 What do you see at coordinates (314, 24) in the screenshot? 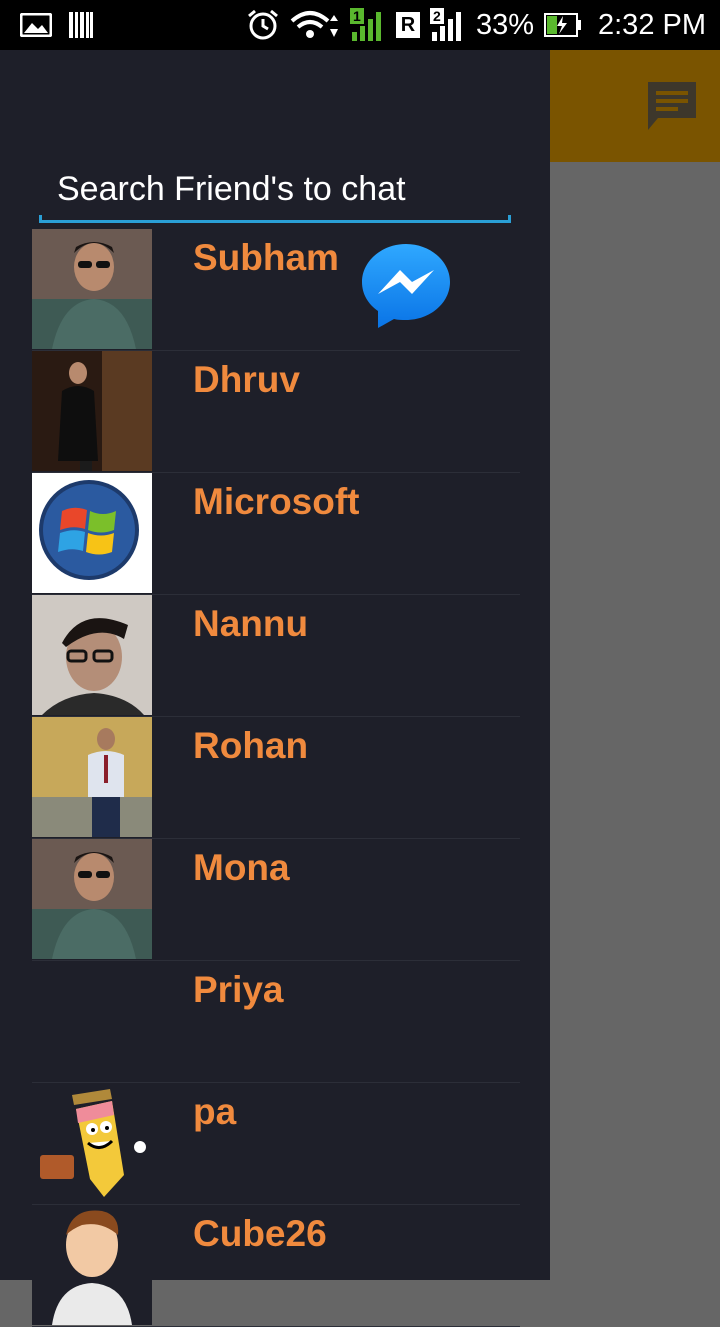
I see `wifi-icon` at bounding box center [314, 24].